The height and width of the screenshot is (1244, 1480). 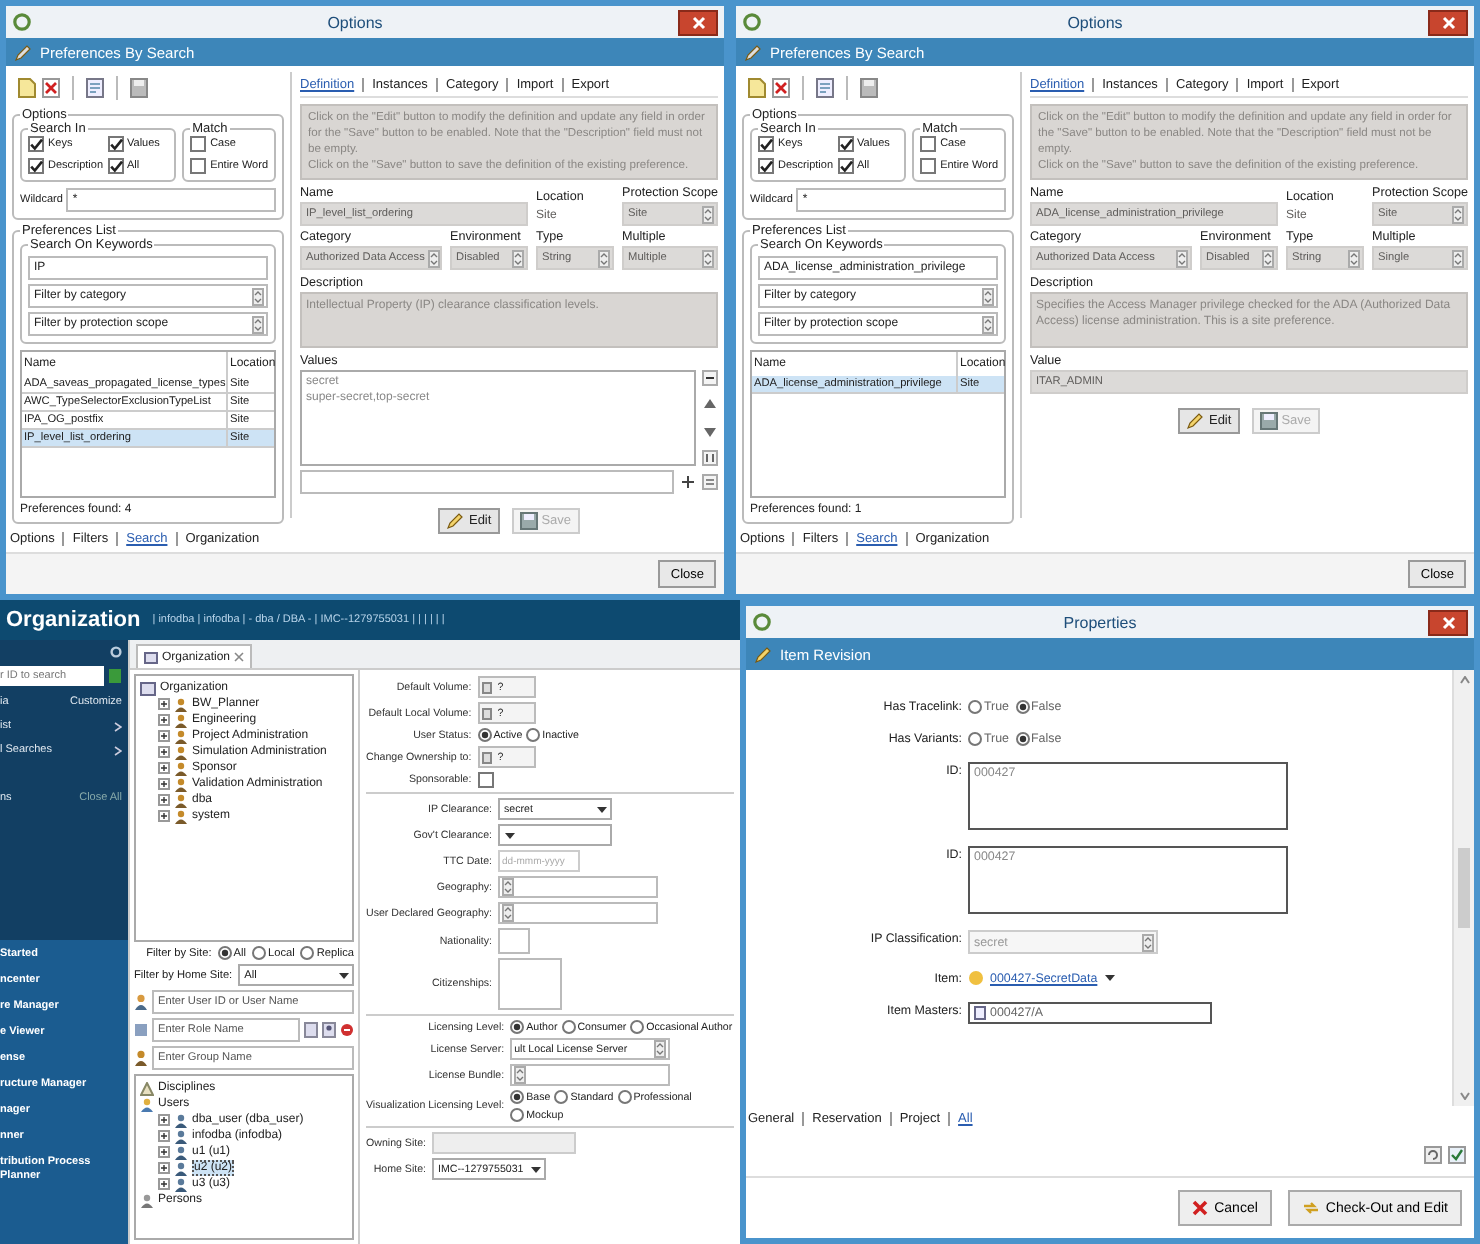 What do you see at coordinates (710, 457) in the screenshot?
I see `sort-icon` at bounding box center [710, 457].